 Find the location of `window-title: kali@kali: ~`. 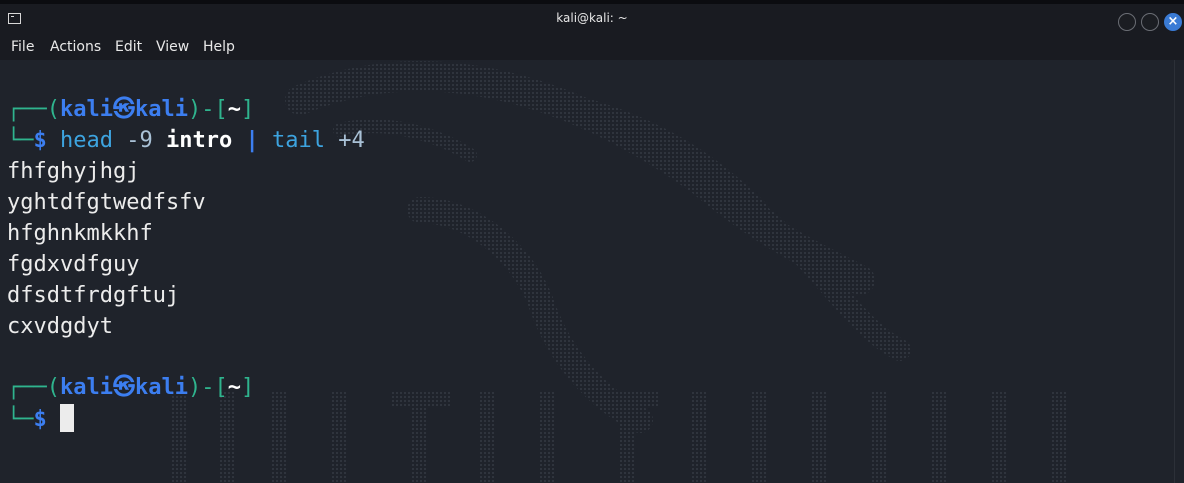

window-title: kali@kali: ~ is located at coordinates (592, 18).